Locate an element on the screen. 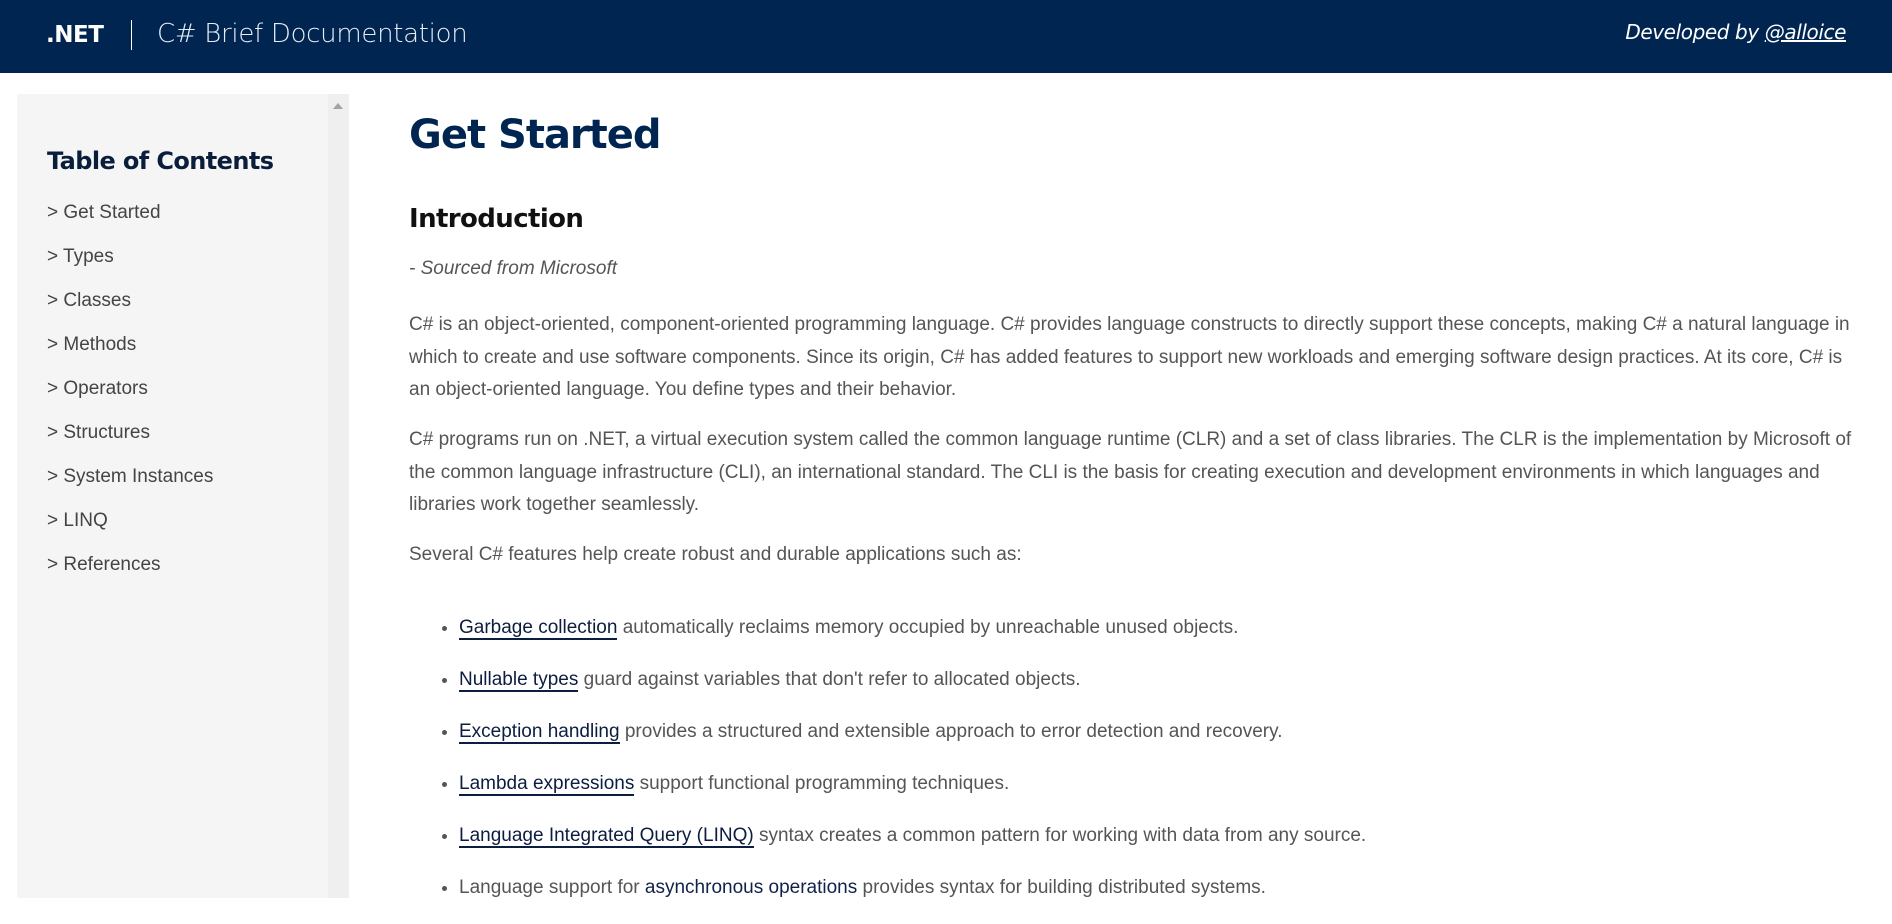 This screenshot has width=1892, height=924. header-divider is located at coordinates (131, 35).